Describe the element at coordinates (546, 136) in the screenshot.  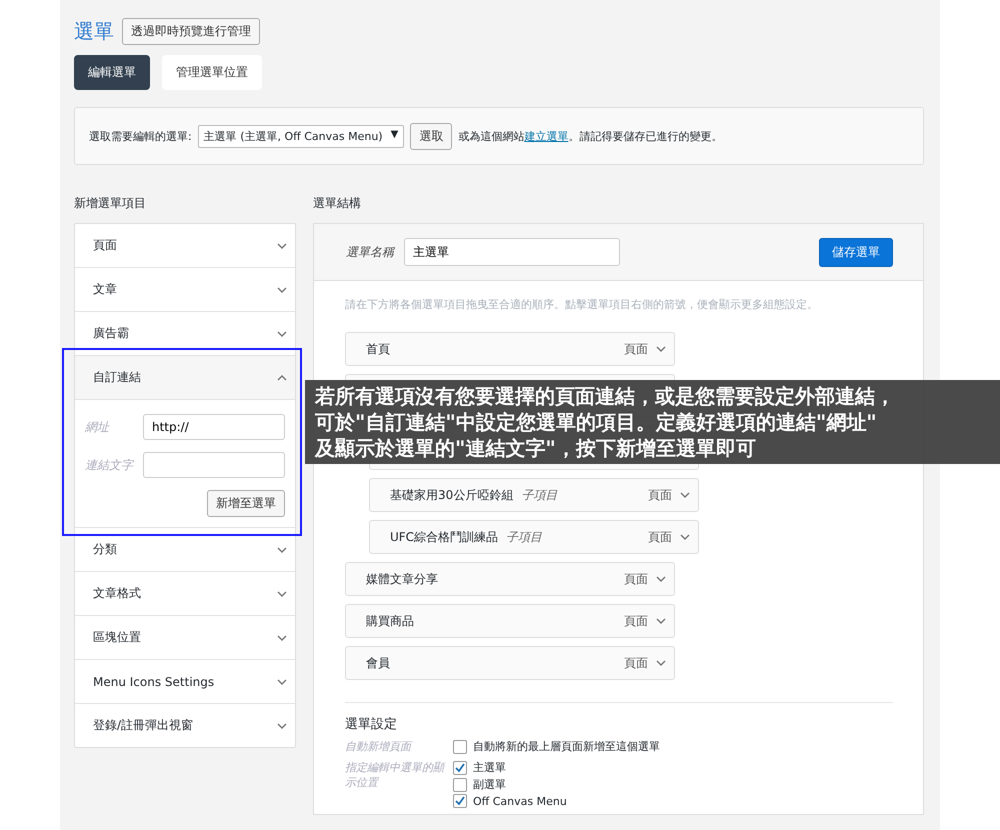
I see `create-menu-link: 建立選單` at that location.